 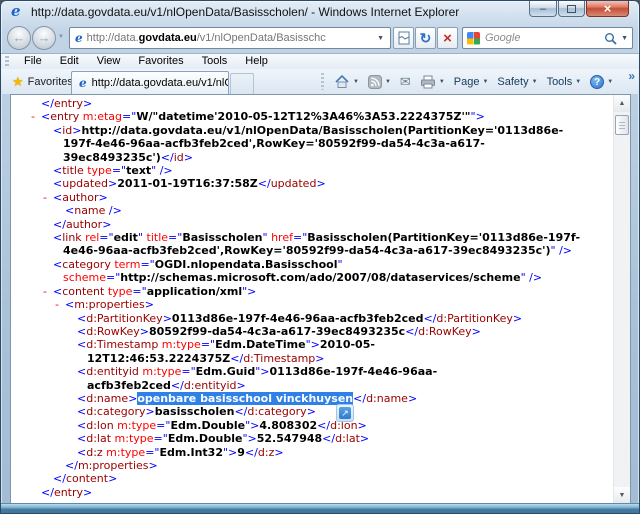 I want to click on scroll-up-icon: ▲, so click(x=622, y=103).